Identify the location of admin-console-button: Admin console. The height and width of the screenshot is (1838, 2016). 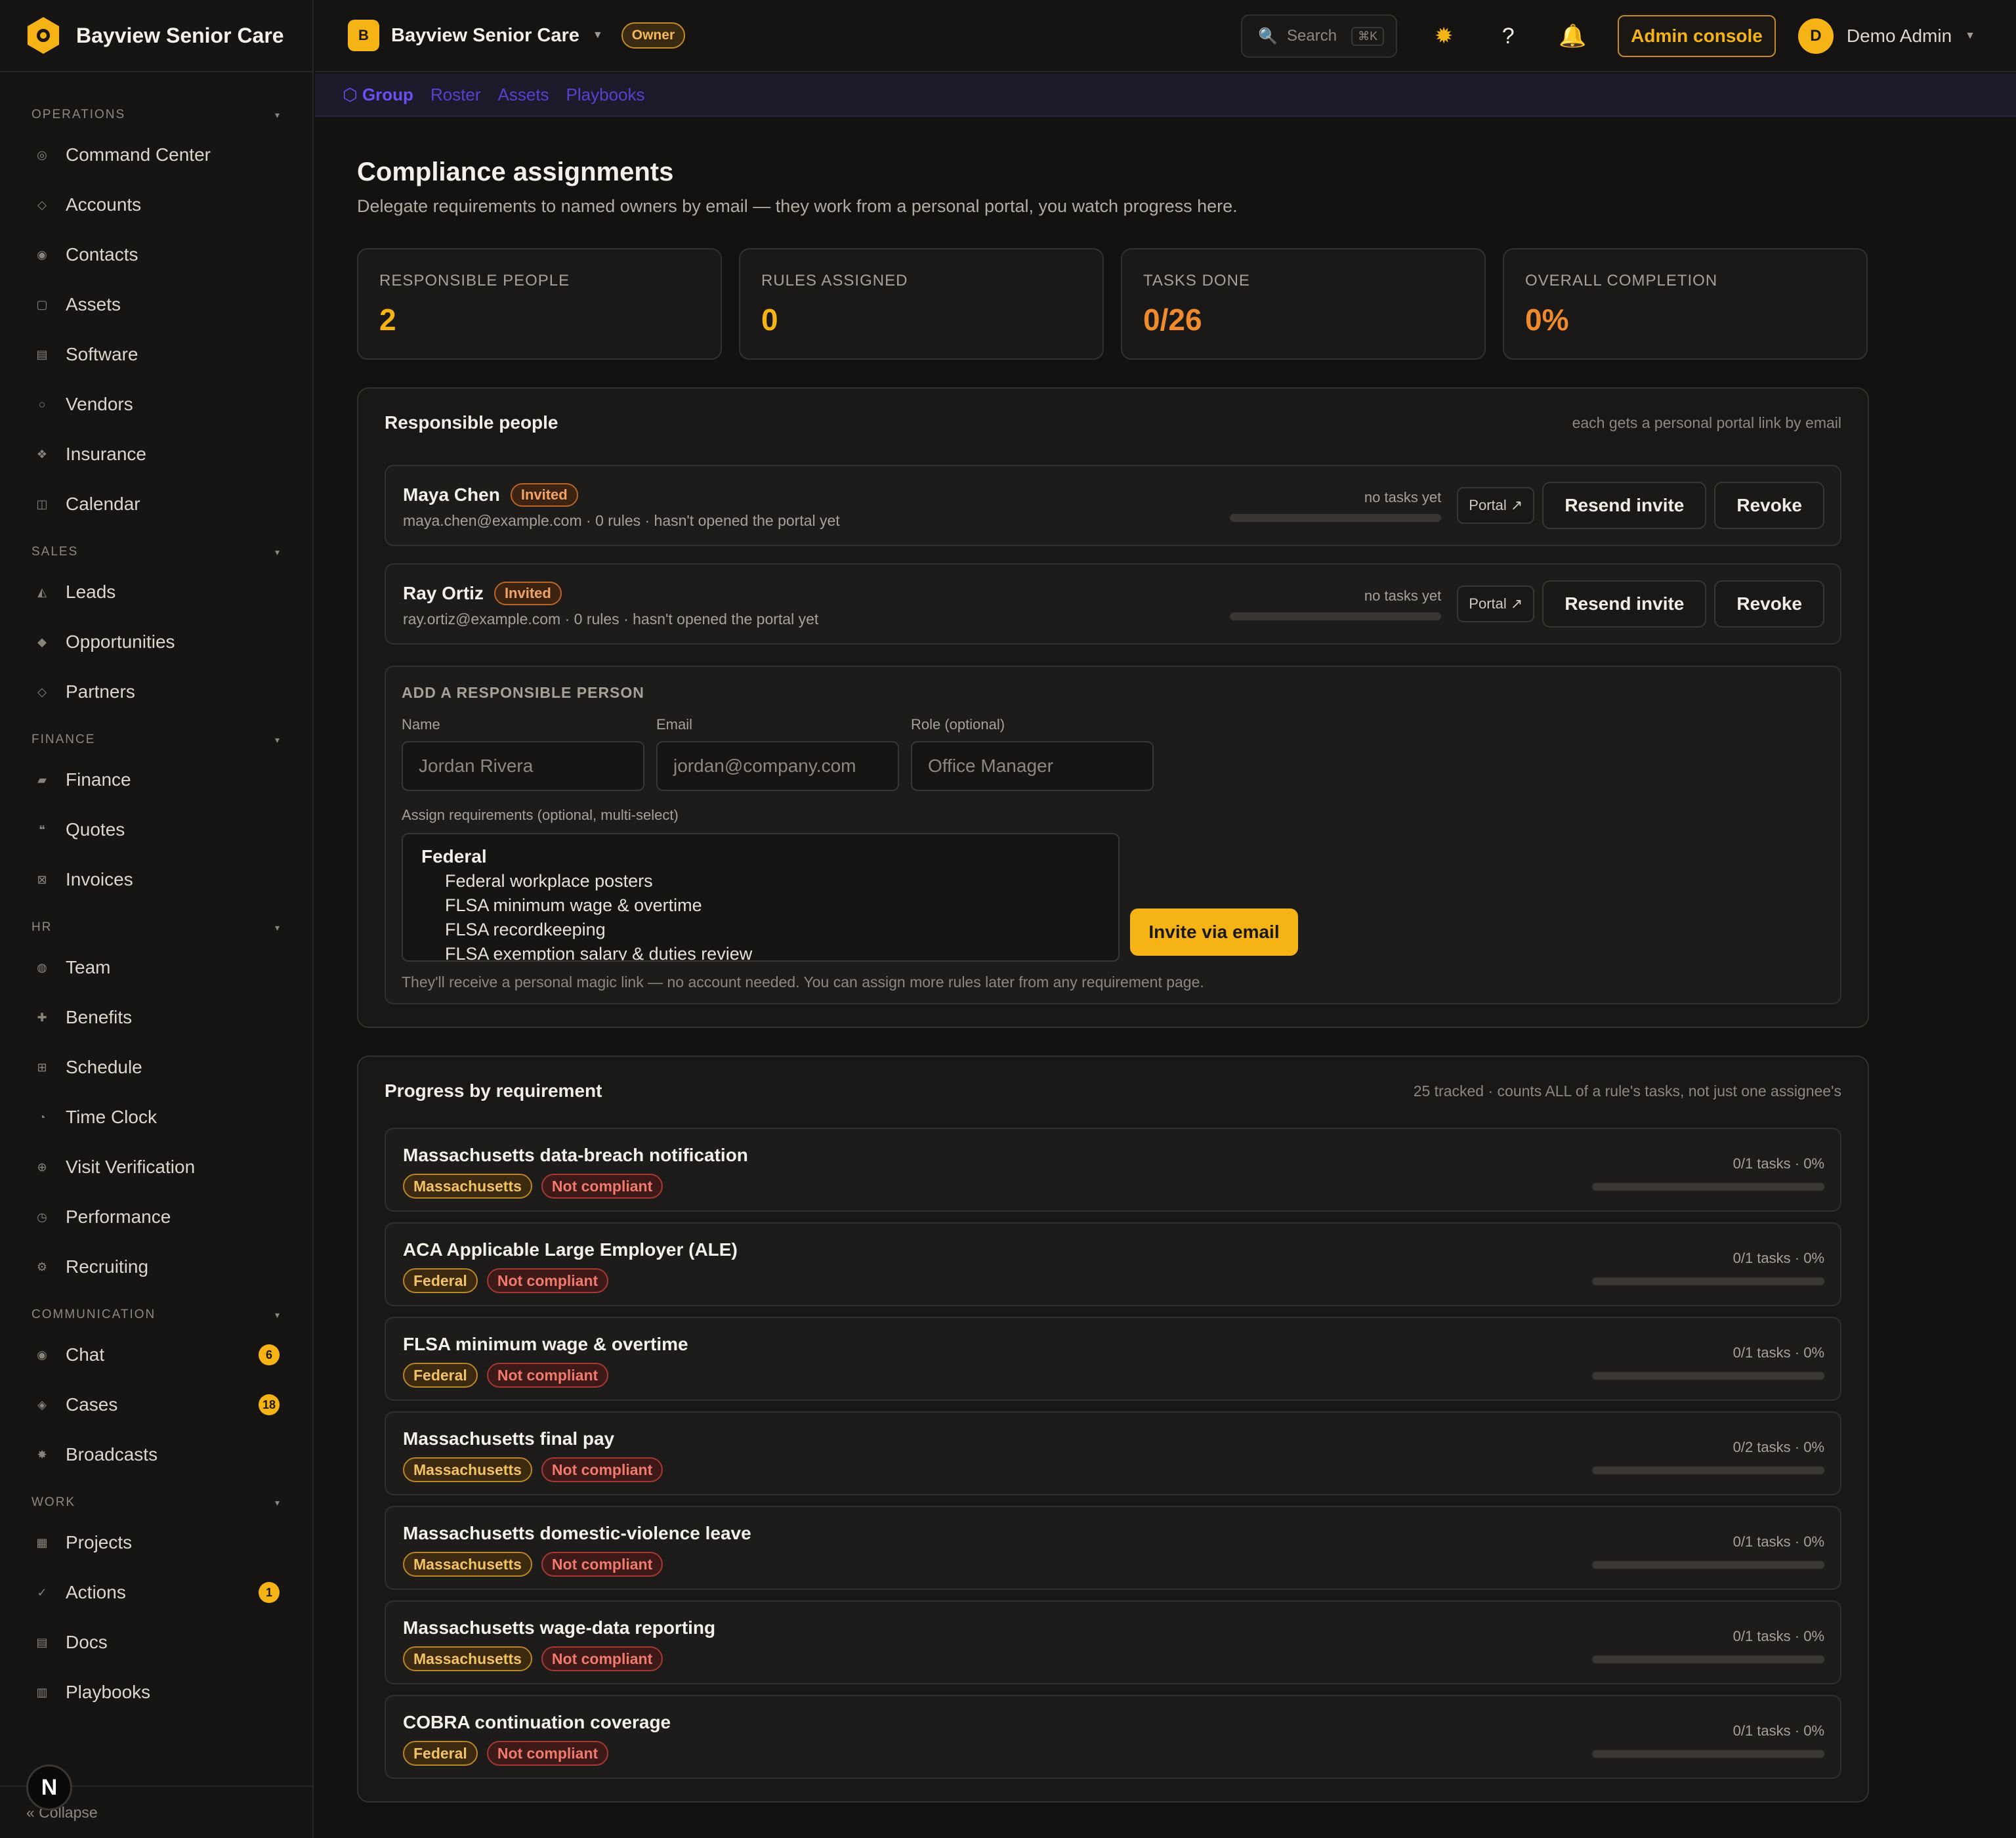
(1697, 36).